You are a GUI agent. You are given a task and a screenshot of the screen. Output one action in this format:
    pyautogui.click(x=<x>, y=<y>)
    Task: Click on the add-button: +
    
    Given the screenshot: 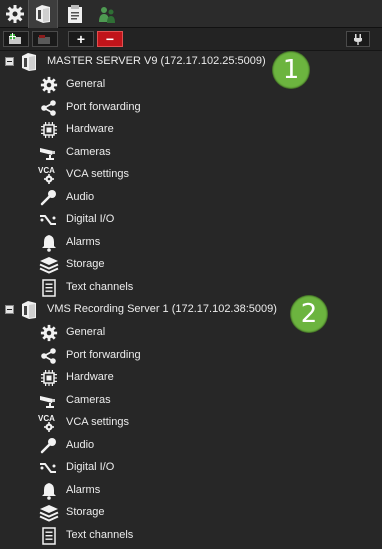 What is the action you would take?
    pyautogui.click(x=81, y=39)
    